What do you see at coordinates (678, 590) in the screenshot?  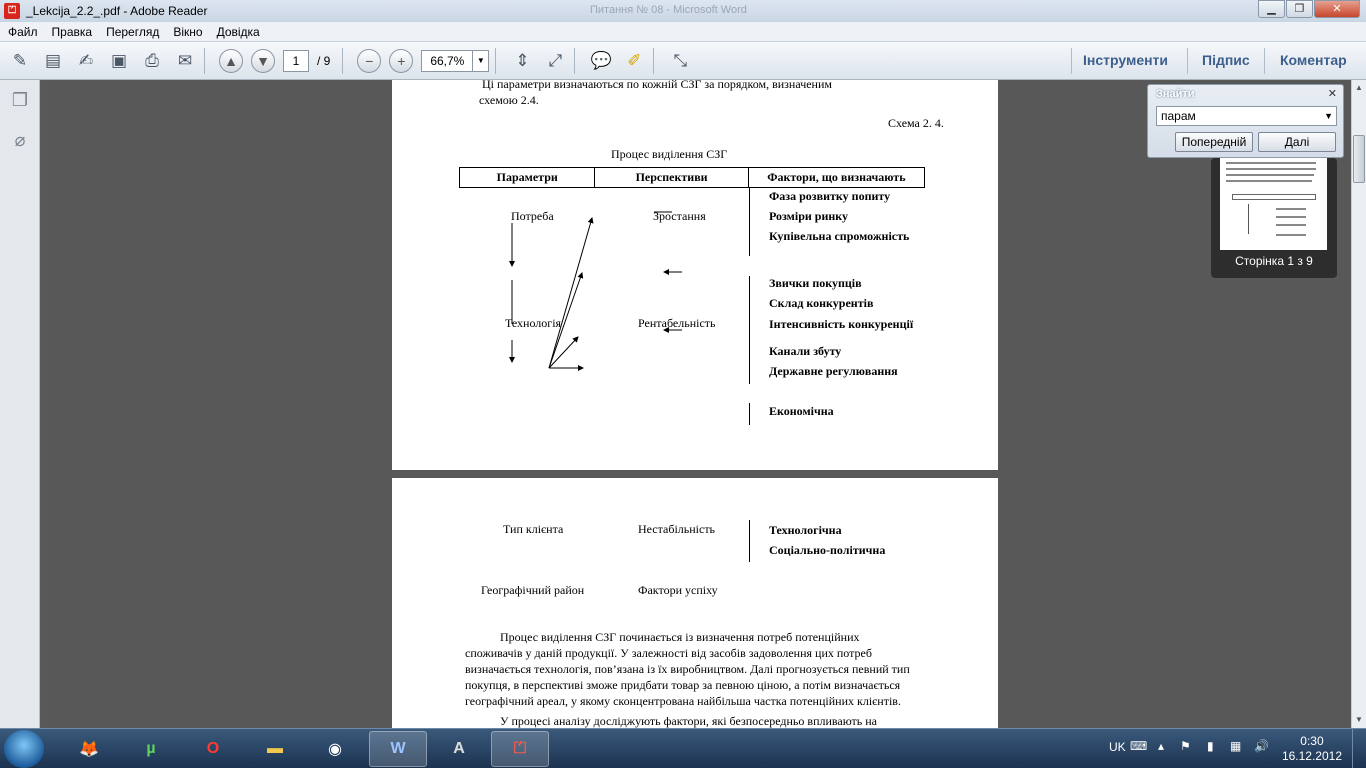 I see `perspective-success-factors: Фактори успіху` at bounding box center [678, 590].